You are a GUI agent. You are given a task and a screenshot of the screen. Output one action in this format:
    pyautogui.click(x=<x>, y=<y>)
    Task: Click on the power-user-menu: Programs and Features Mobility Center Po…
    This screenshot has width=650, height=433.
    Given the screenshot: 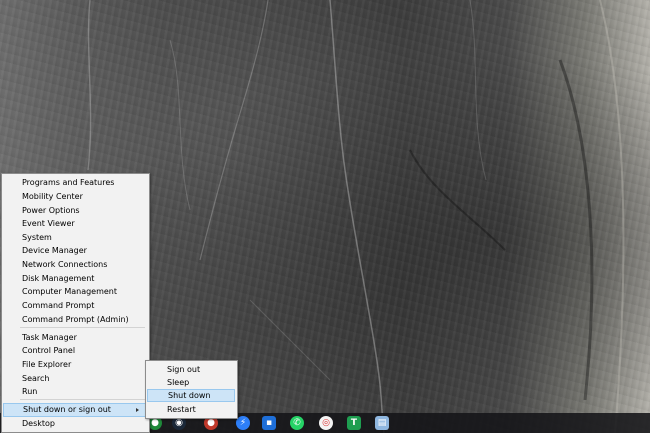 What is the action you would take?
    pyautogui.click(x=75, y=303)
    